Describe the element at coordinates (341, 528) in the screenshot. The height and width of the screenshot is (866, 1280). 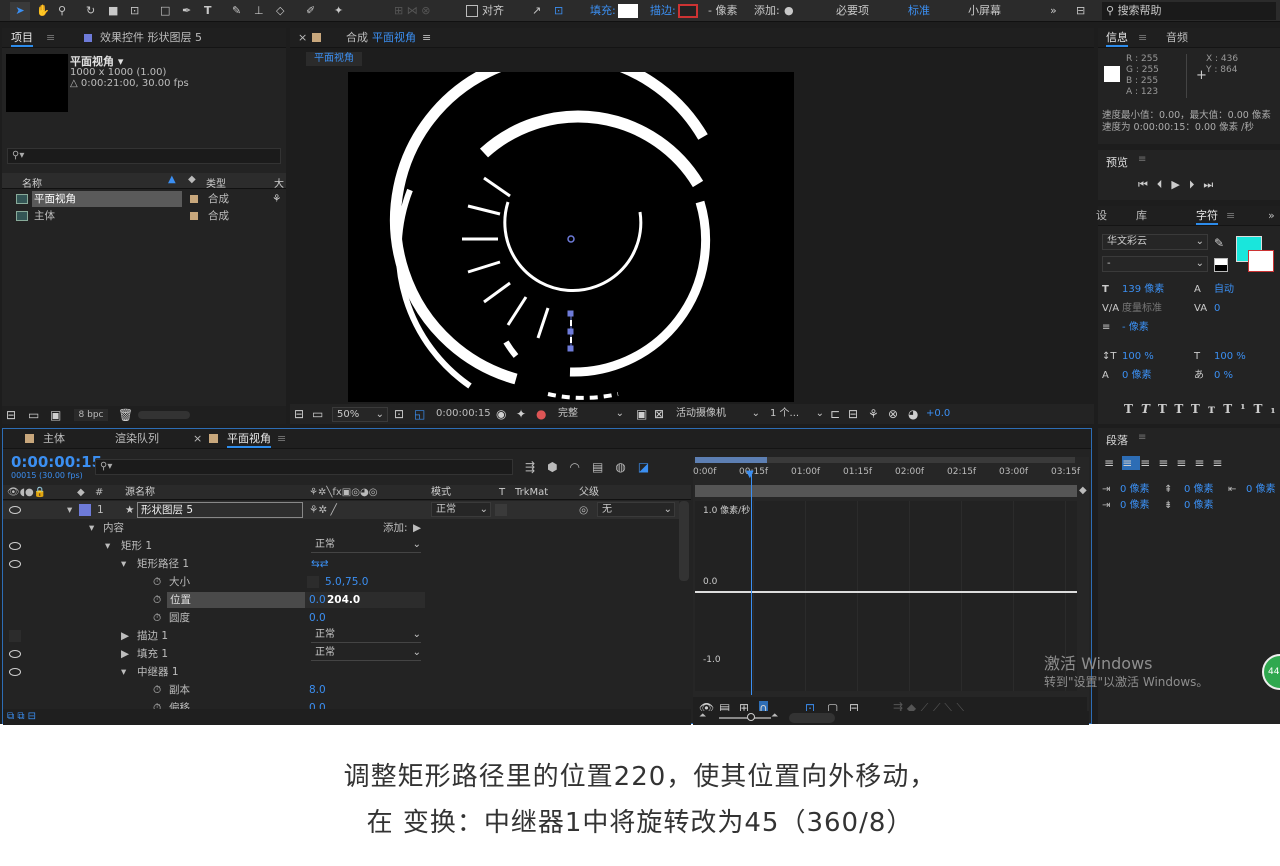
I see `property-group-row: ▾ 内容 添加: ▶` at that location.